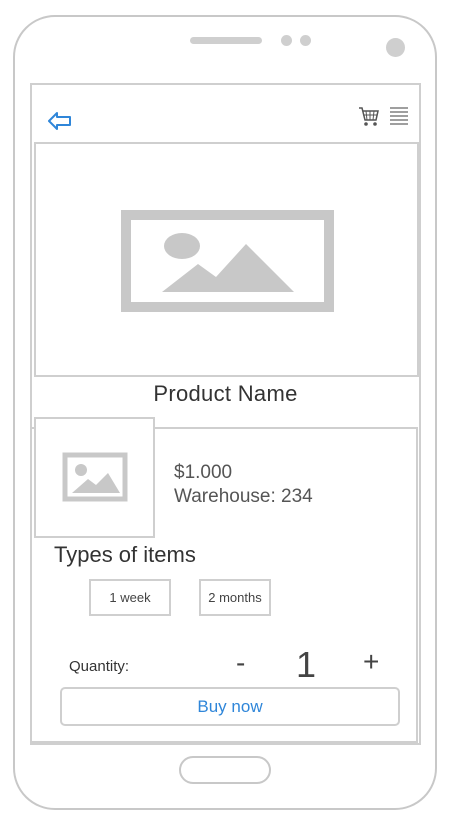  I want to click on shopping-cart-icon, so click(369, 116).